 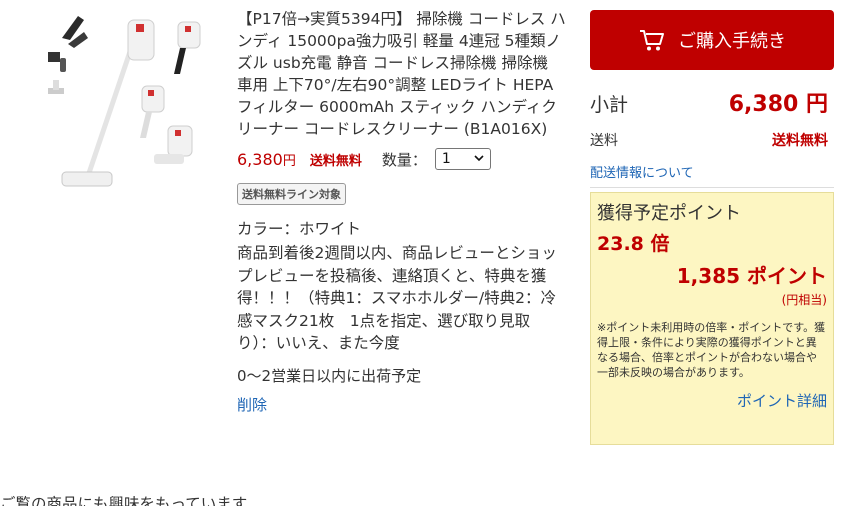 What do you see at coordinates (712, 400) in the screenshot?
I see `points-detail-link: ポイント詳細` at bounding box center [712, 400].